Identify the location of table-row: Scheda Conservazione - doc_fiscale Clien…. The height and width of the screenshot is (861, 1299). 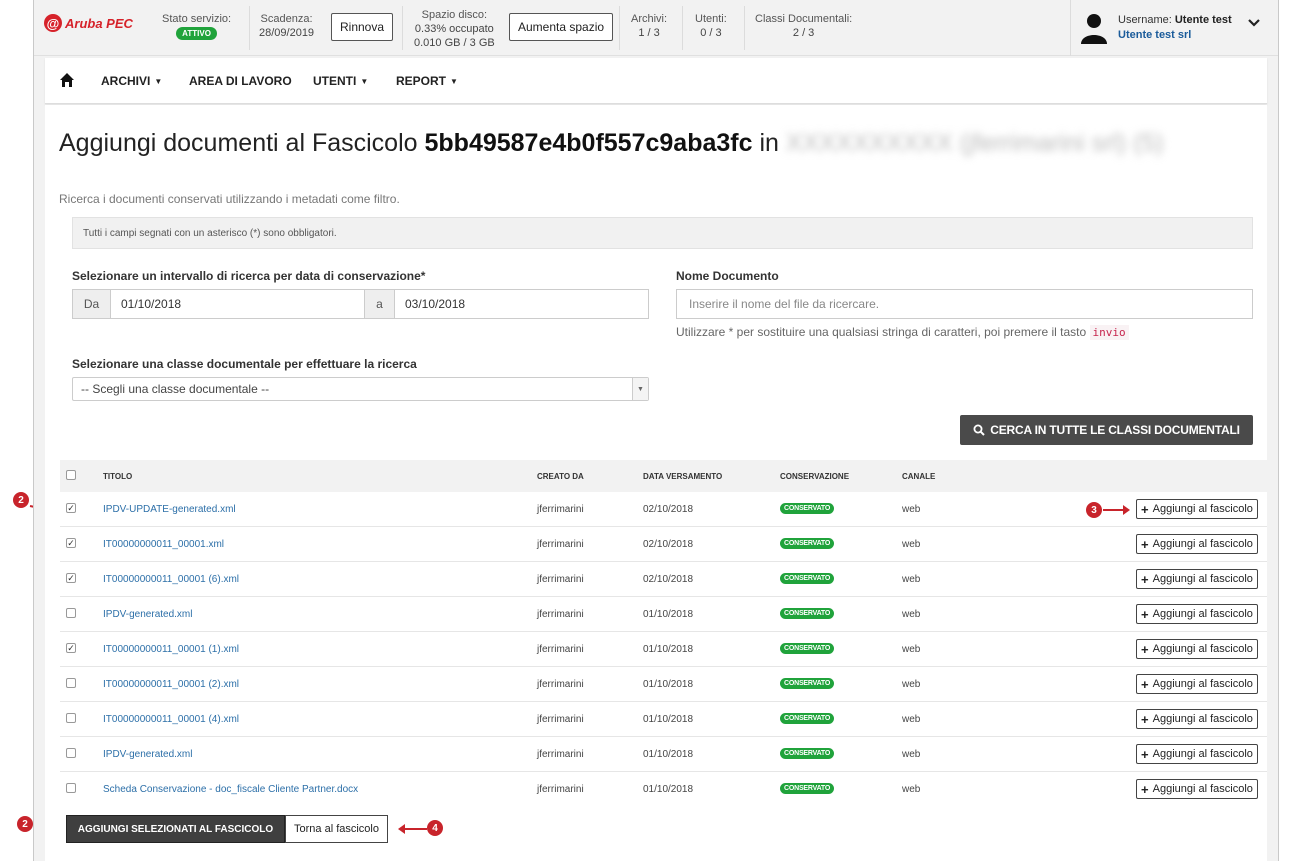
(663, 789).